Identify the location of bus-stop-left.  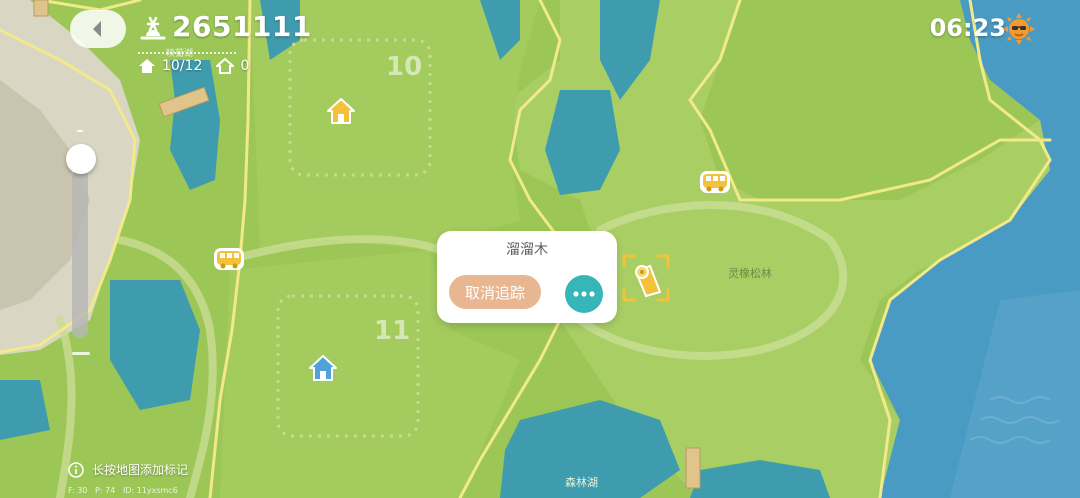
(229, 261).